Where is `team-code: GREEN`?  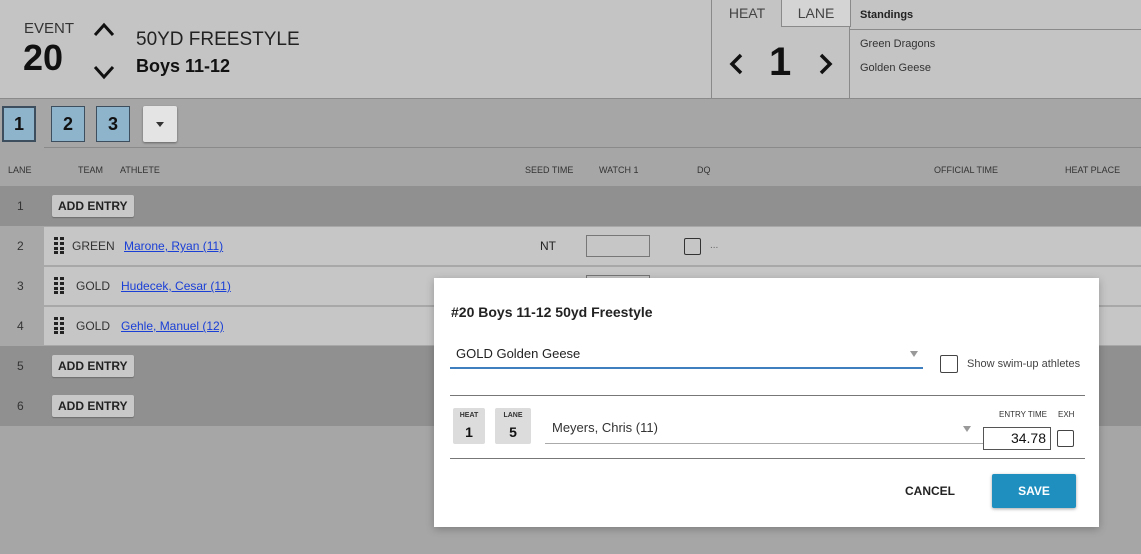 team-code: GREEN is located at coordinates (93, 246).